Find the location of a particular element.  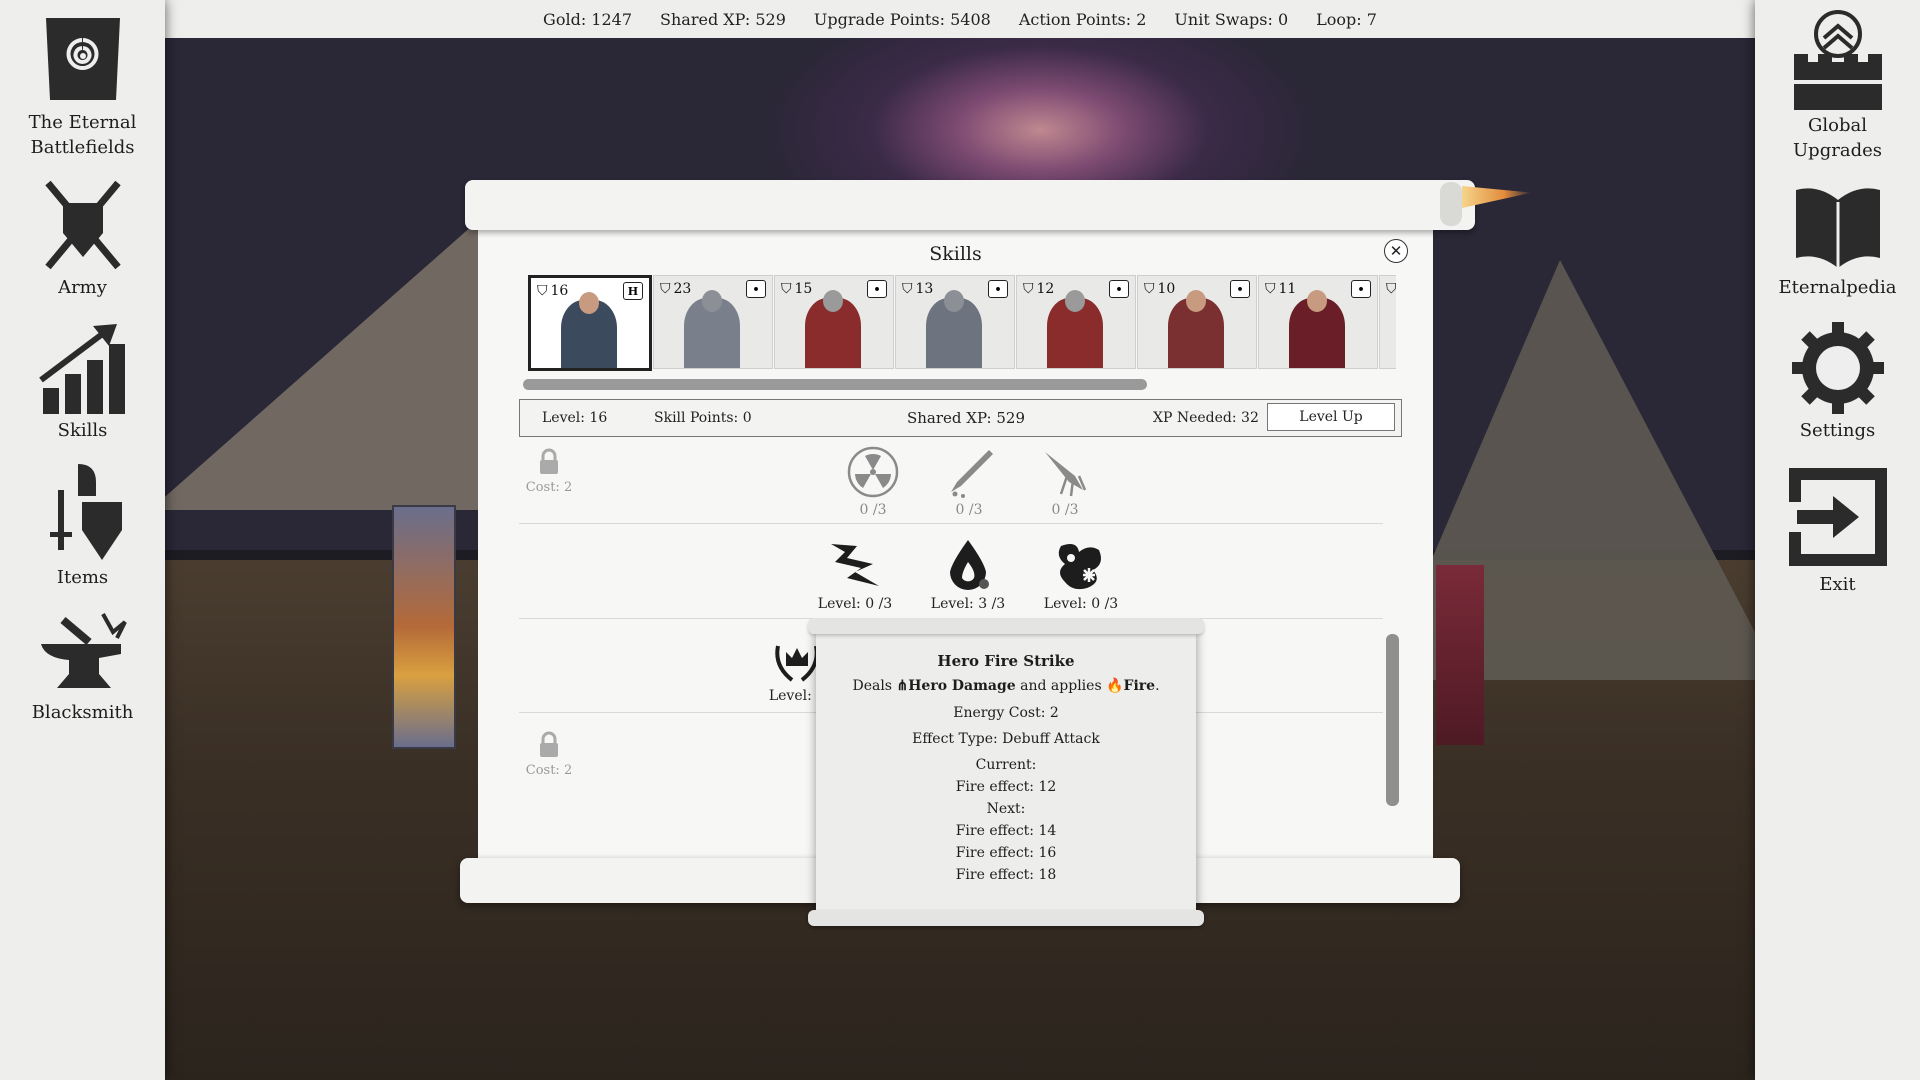

skill-dripping-blade: 0 /3 is located at coordinates (969, 482).